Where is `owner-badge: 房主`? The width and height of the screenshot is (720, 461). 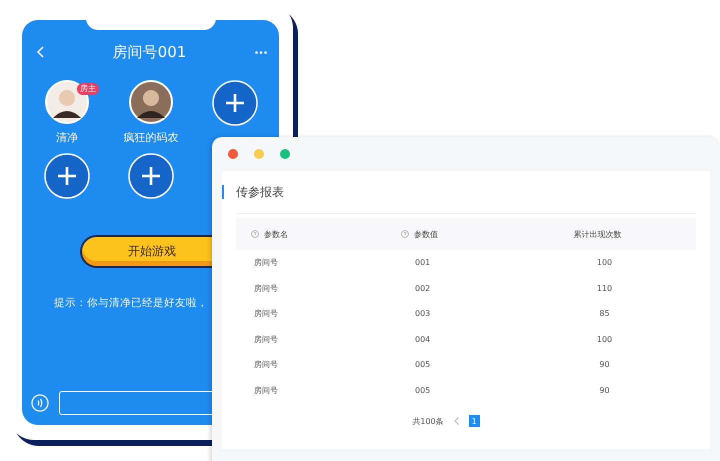
owner-badge: 房主 is located at coordinates (88, 89).